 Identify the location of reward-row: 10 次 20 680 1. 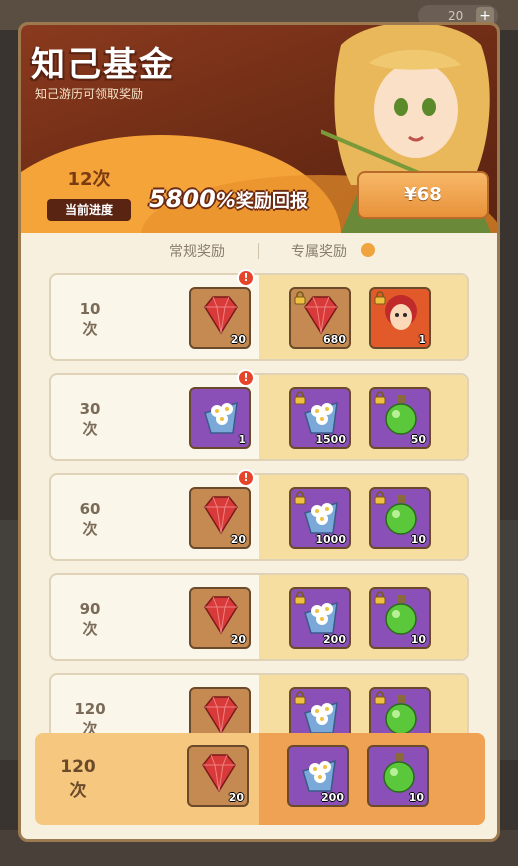
(259, 317).